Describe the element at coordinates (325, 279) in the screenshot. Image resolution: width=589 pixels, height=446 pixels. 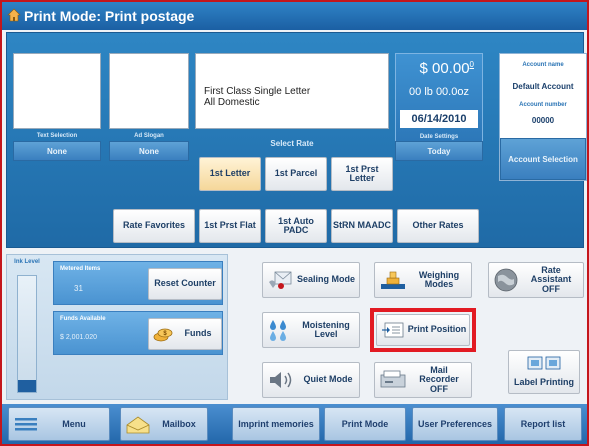
I see `sealing-mode-label: Sealing Mode` at that location.